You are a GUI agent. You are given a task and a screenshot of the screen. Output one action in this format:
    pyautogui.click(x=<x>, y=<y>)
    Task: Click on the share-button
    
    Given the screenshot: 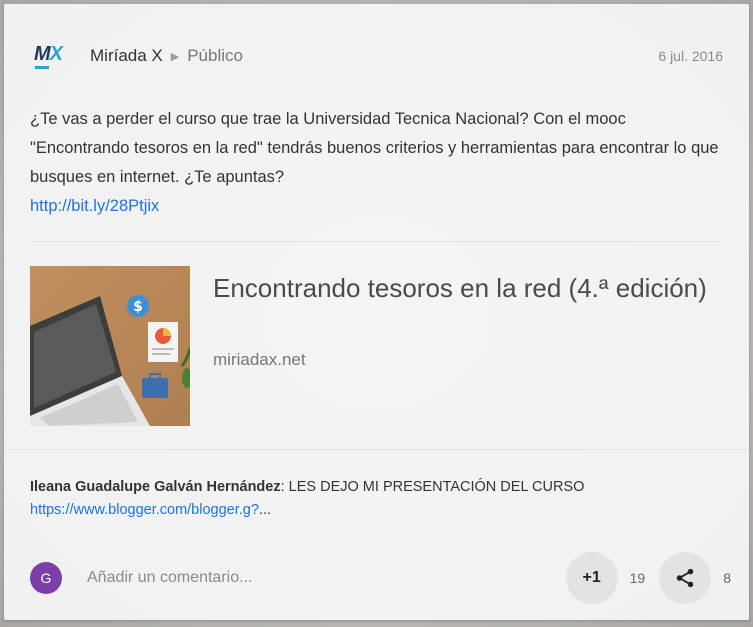 What is the action you would take?
    pyautogui.click(x=685, y=578)
    